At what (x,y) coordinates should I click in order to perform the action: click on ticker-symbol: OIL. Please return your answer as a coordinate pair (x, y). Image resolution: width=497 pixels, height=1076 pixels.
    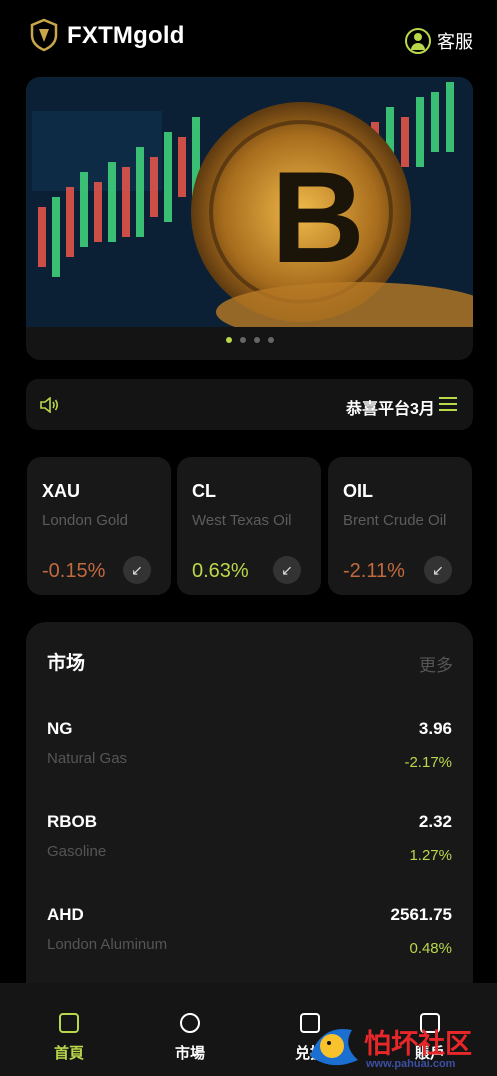
    Looking at the image, I should click on (358, 491).